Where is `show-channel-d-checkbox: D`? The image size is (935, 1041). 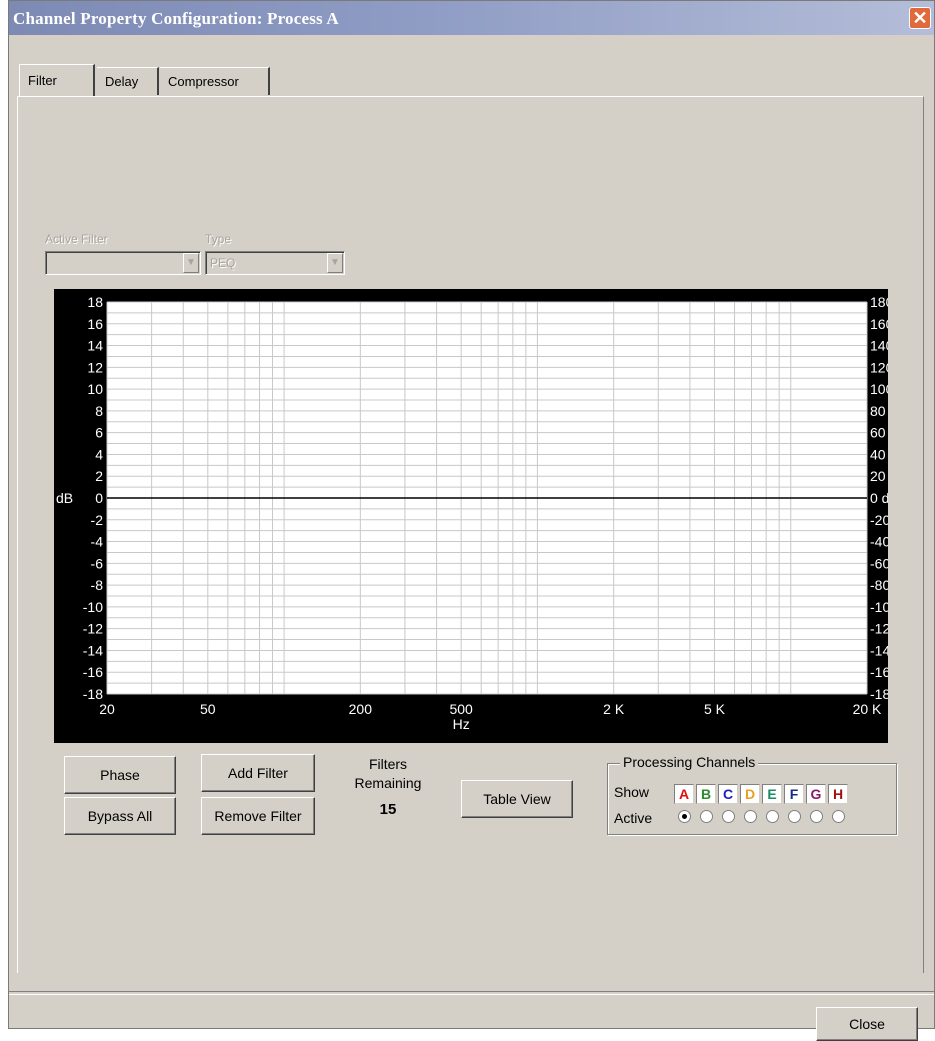
show-channel-d-checkbox: D is located at coordinates (750, 794).